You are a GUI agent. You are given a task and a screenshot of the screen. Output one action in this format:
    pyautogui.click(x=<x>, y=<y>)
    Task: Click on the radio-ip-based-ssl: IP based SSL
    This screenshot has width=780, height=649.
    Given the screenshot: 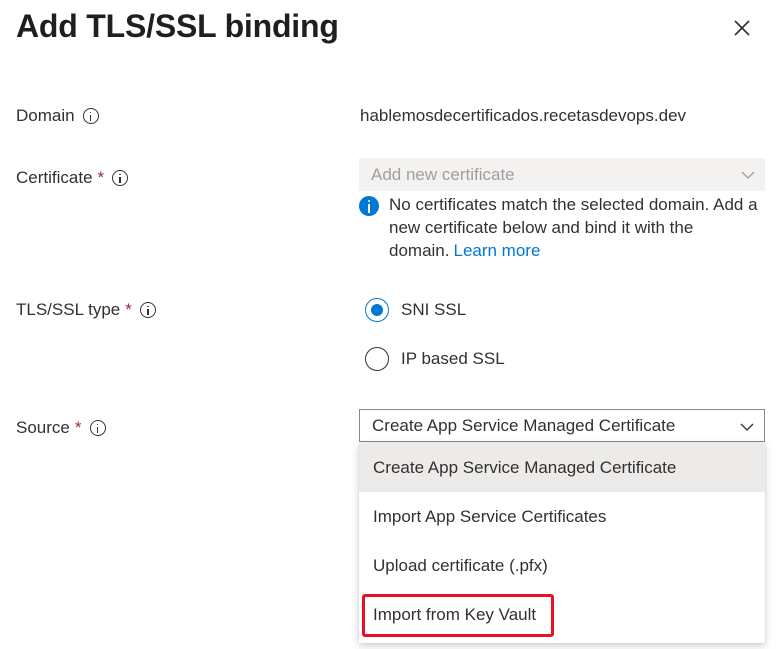 What is the action you would take?
    pyautogui.click(x=435, y=359)
    